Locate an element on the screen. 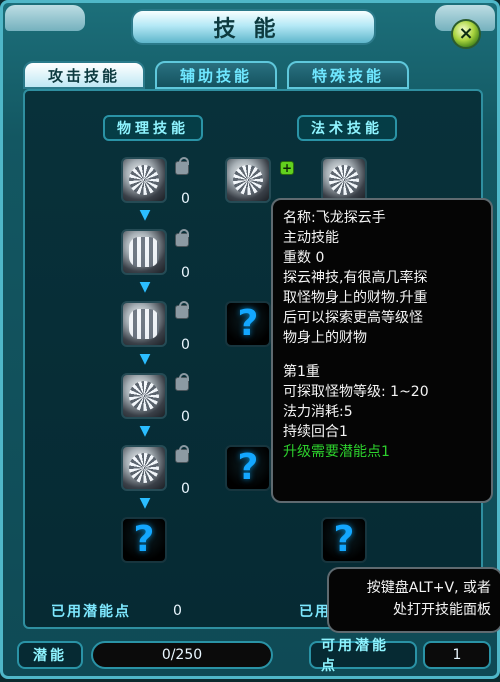 Image resolution: width=500 pixels, height=682 pixels. close-x-icon: × is located at coordinates (466, 33).